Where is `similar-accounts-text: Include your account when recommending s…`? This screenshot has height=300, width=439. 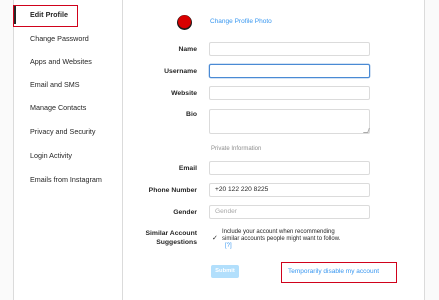
similar-accounts-text: Include your account when recommending s… is located at coordinates (281, 235).